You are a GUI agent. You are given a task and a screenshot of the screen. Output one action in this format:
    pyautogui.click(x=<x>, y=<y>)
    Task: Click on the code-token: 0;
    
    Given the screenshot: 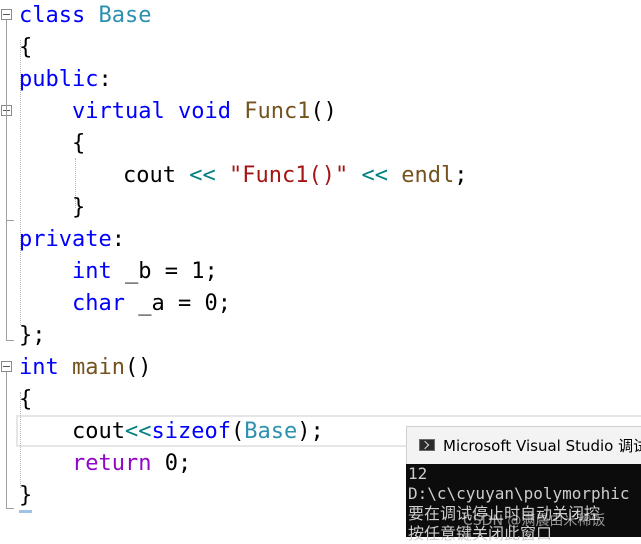 What is the action you would take?
    pyautogui.click(x=171, y=463)
    